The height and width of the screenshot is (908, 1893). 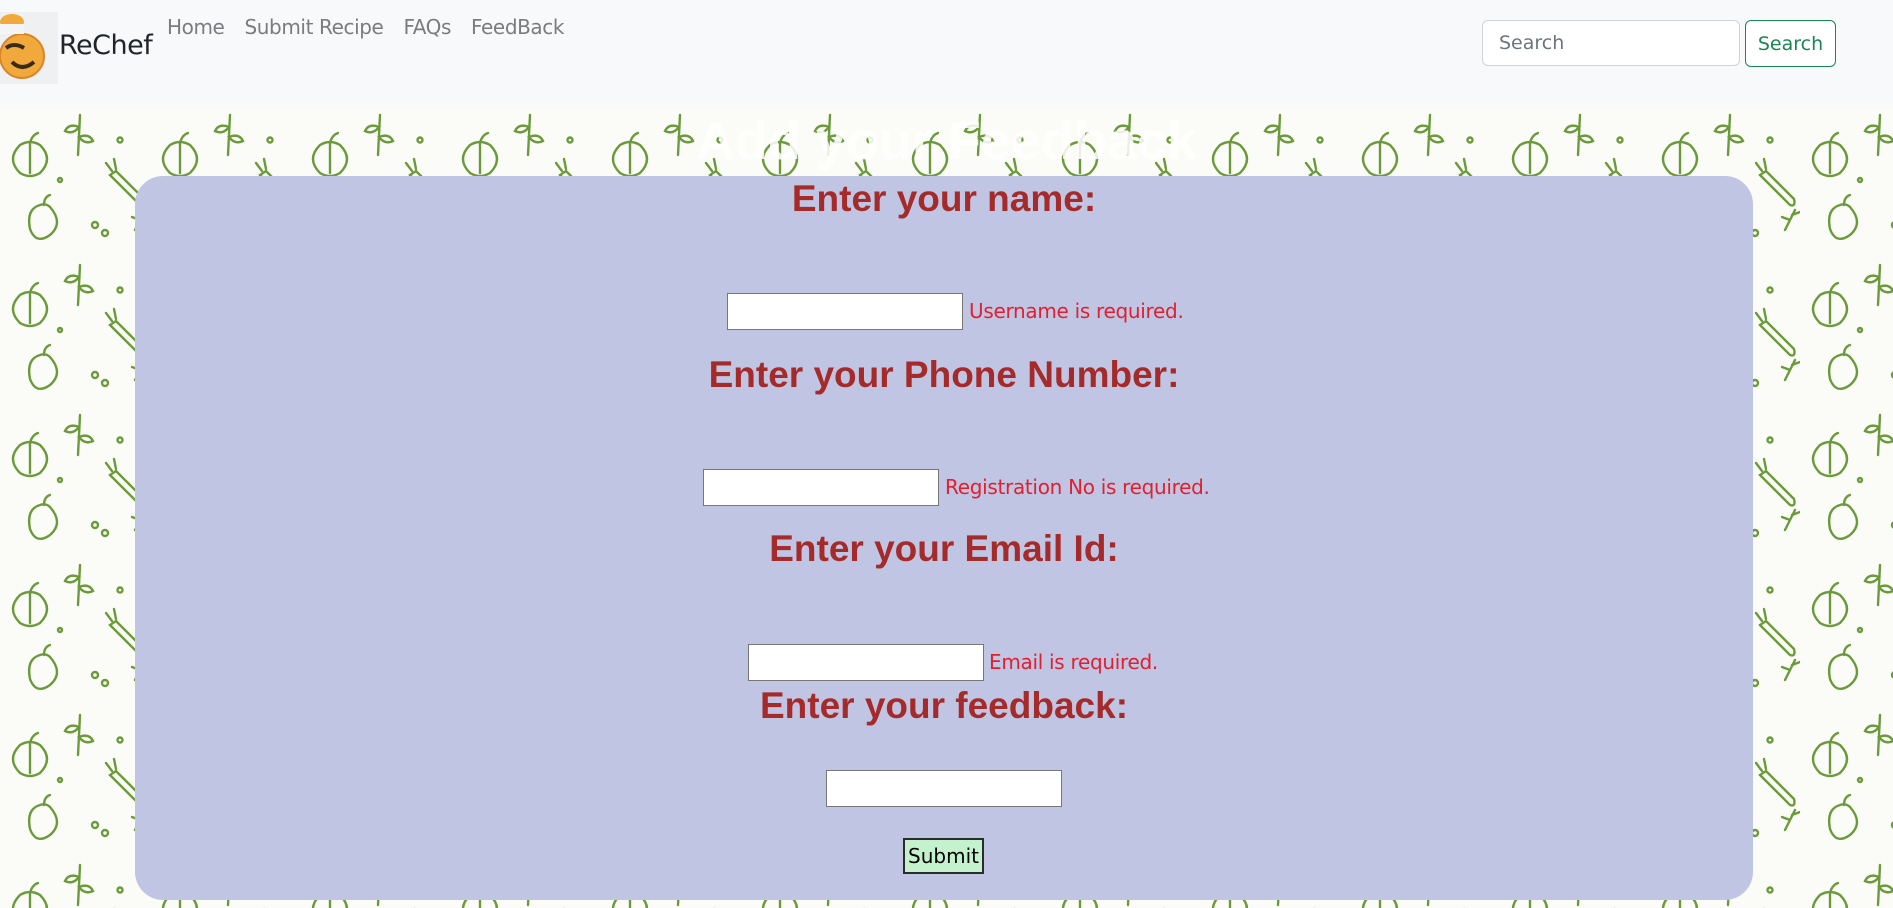 I want to click on search-button: Search, so click(x=1790, y=43).